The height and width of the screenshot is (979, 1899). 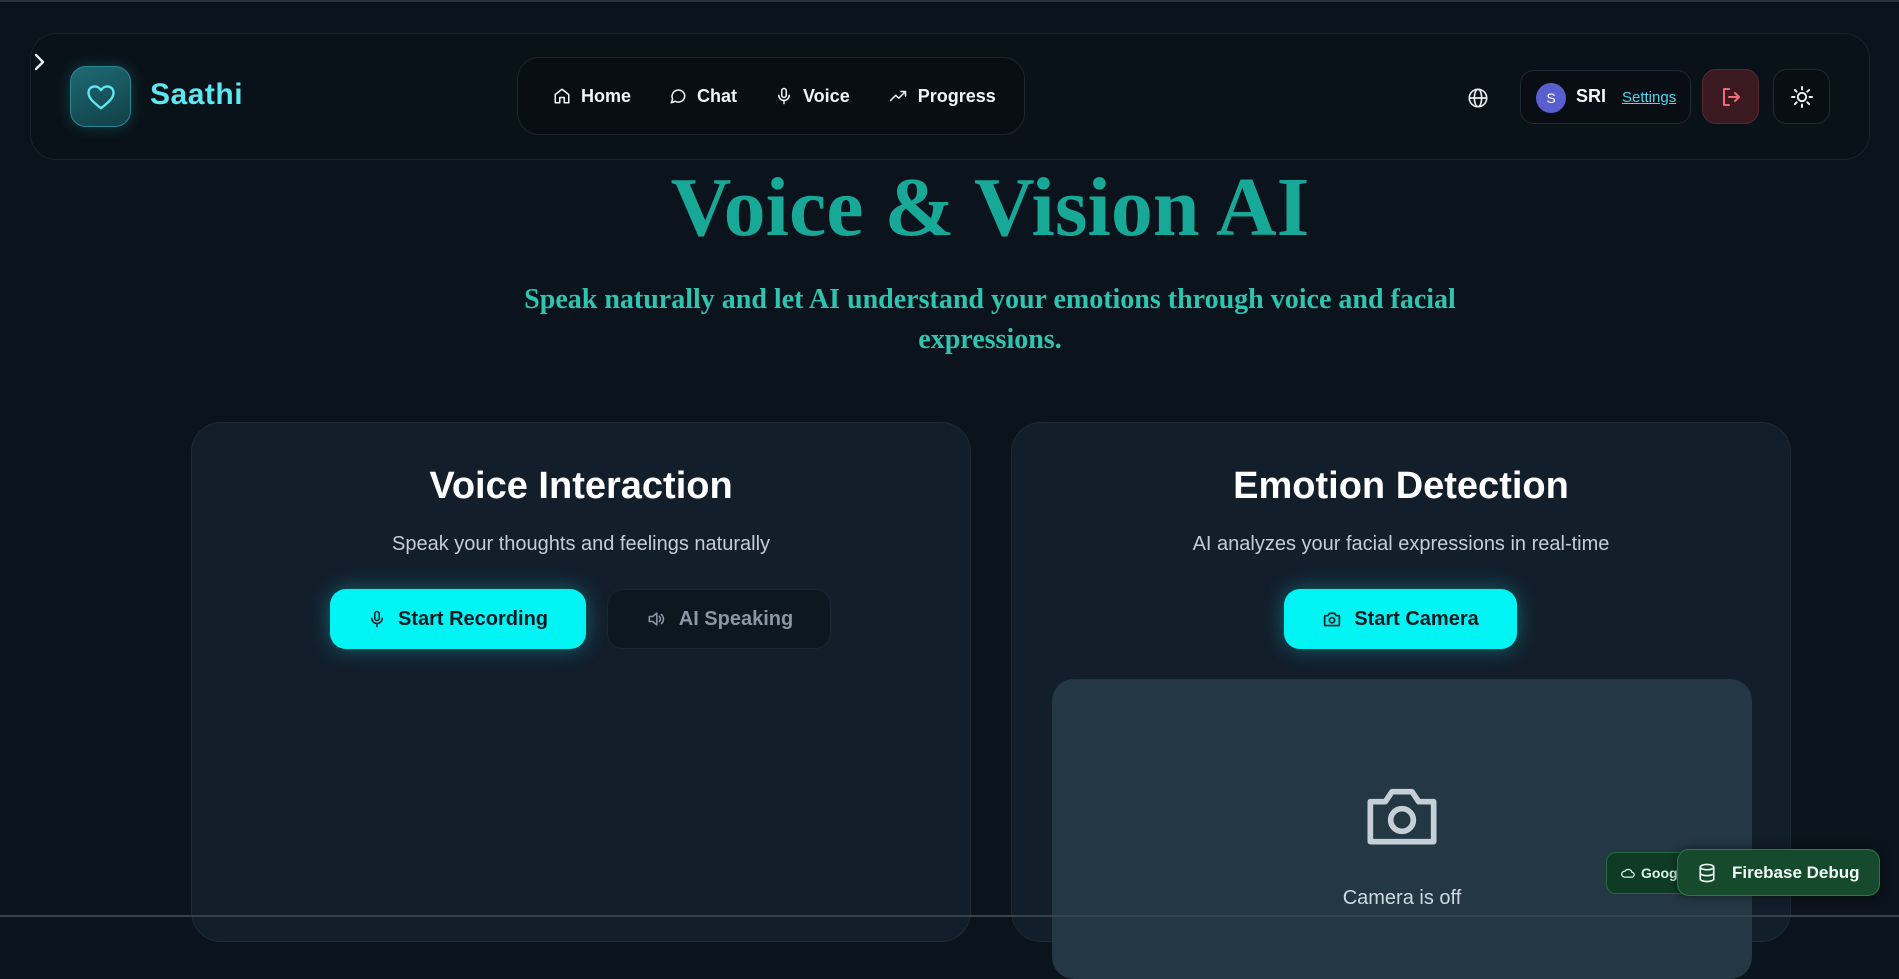 I want to click on theme-toggle-button, so click(x=1801, y=96).